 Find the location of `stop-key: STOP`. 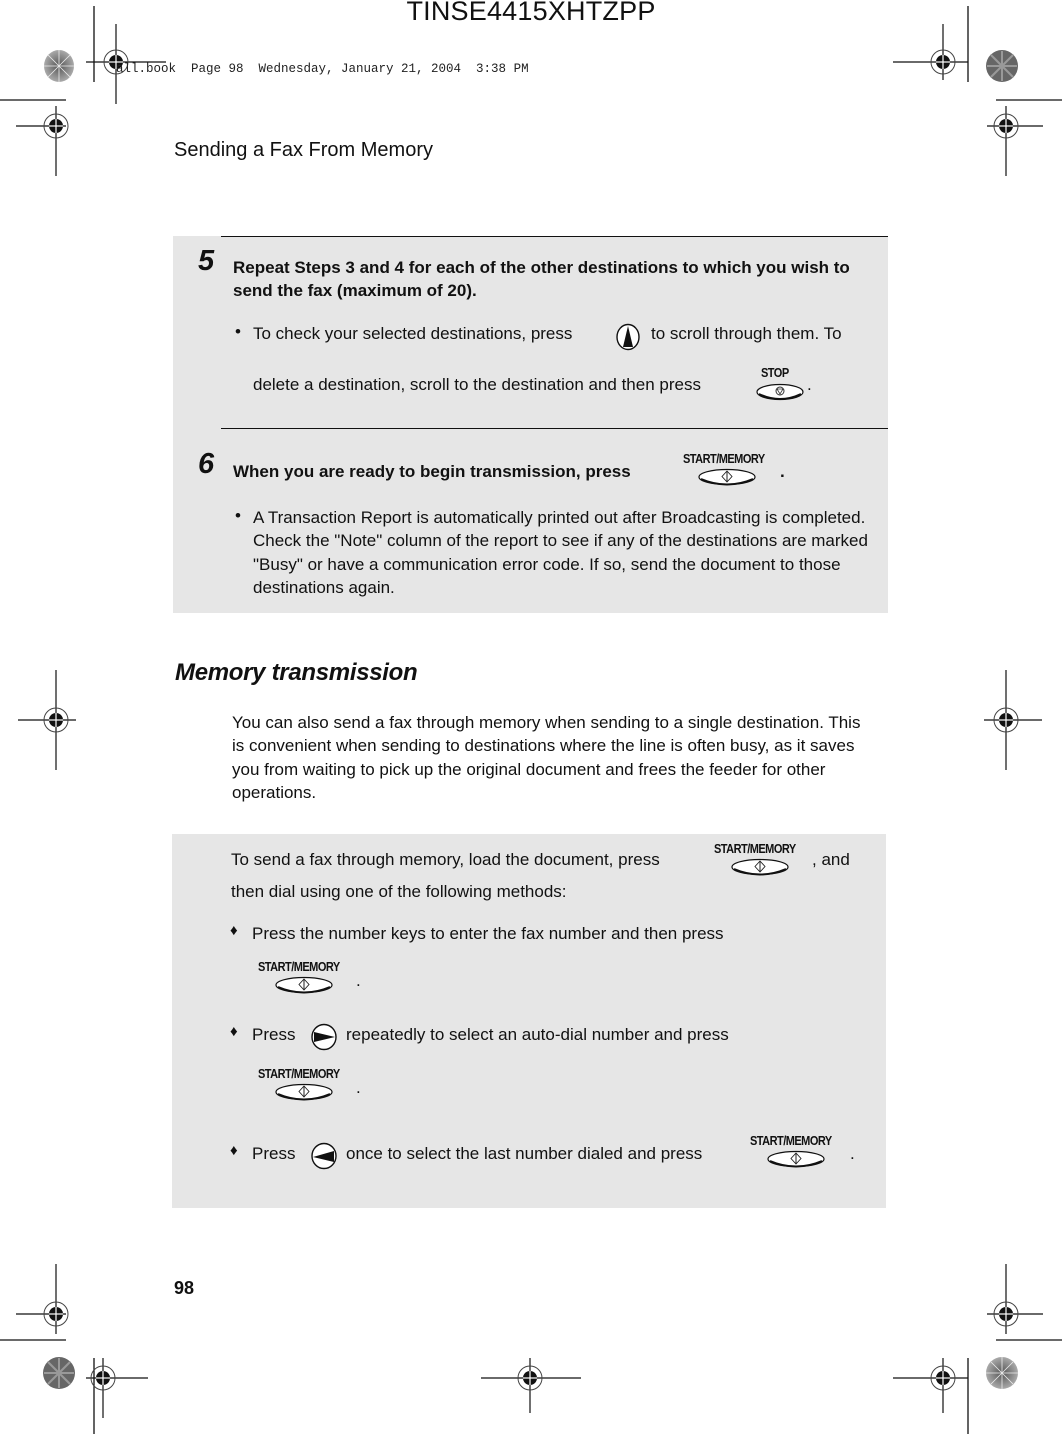

stop-key: STOP is located at coordinates (780, 384).